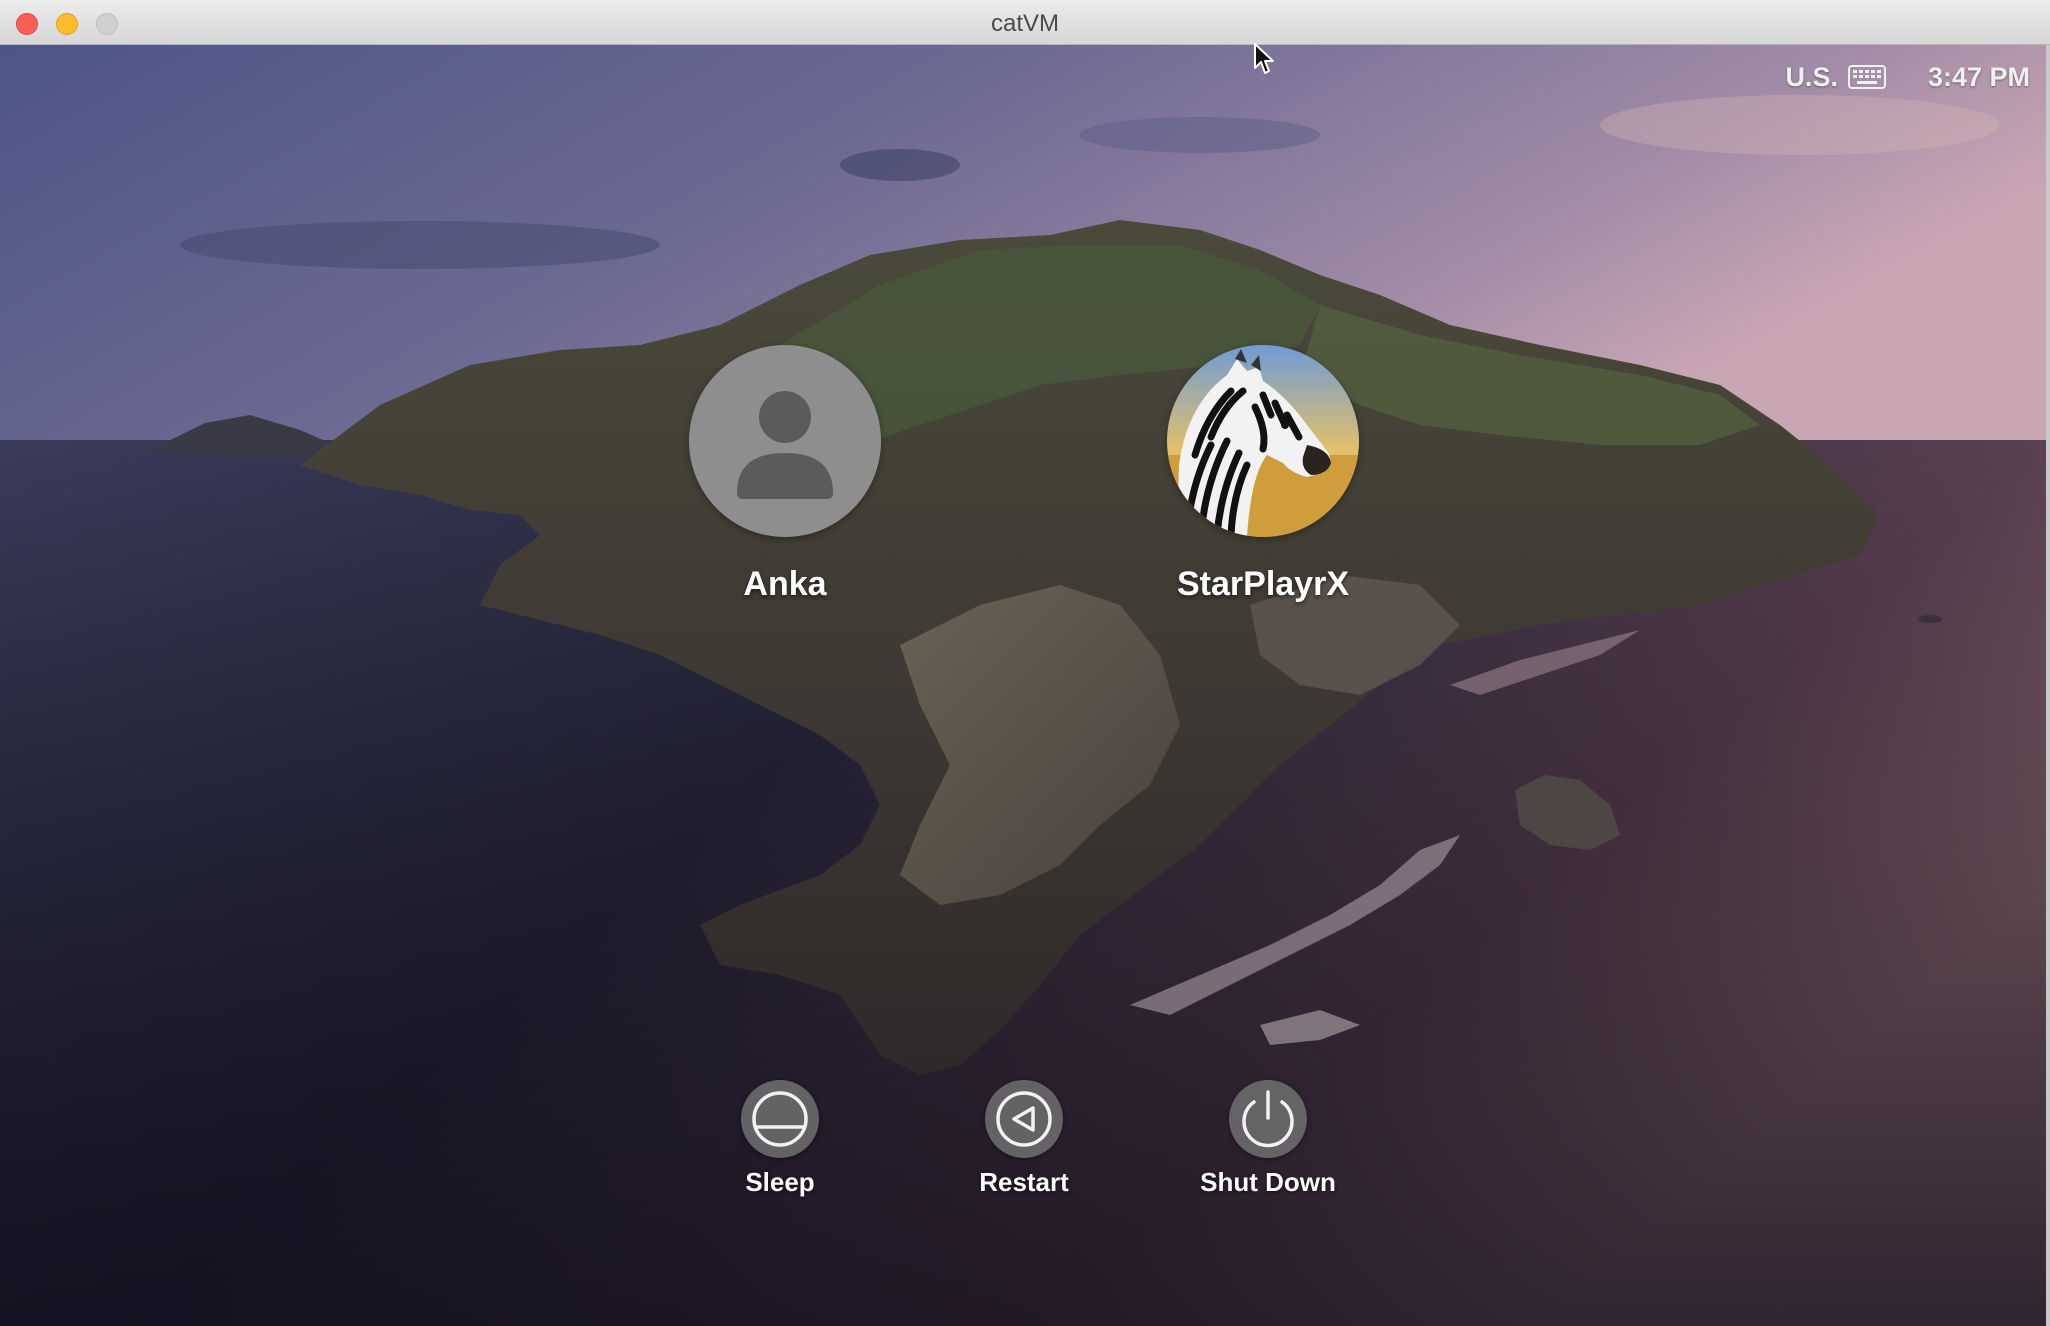 The height and width of the screenshot is (1326, 2050). What do you see at coordinates (1978, 76) in the screenshot?
I see `clock: 3:47 PM` at bounding box center [1978, 76].